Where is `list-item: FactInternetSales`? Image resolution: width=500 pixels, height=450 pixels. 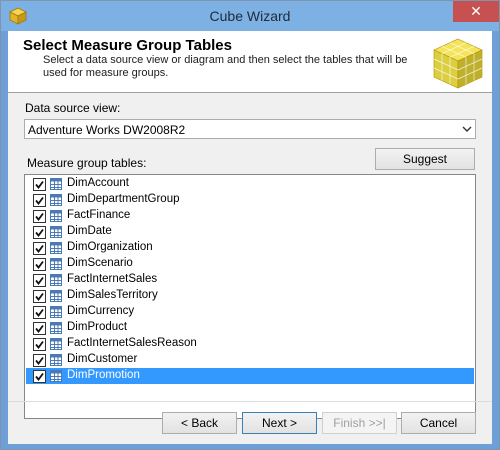 list-item: FactInternetSales is located at coordinates (250, 280).